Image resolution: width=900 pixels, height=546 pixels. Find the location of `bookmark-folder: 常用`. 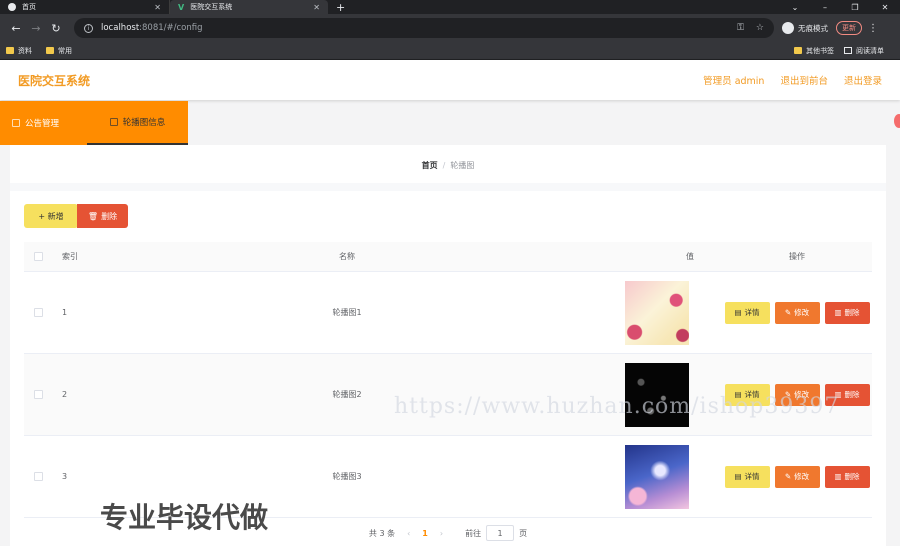

bookmark-folder: 常用 is located at coordinates (59, 51).